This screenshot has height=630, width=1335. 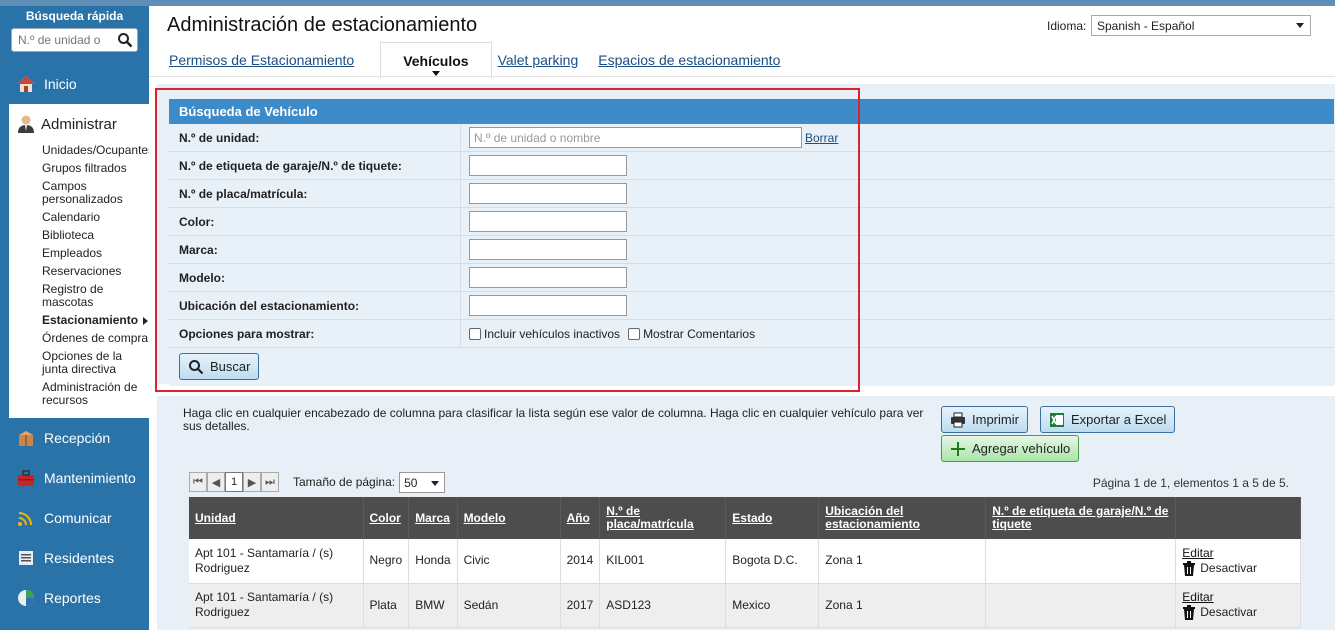 I want to click on language-select: Spanish - Español, so click(x=1201, y=25).